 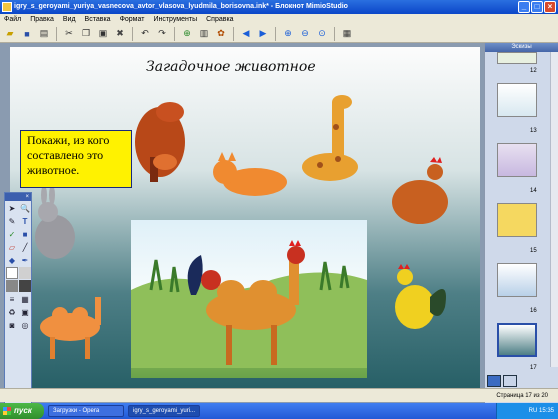 What do you see at coordinates (12, 299) in the screenshot?
I see `line-width-icon: ≡` at bounding box center [12, 299].